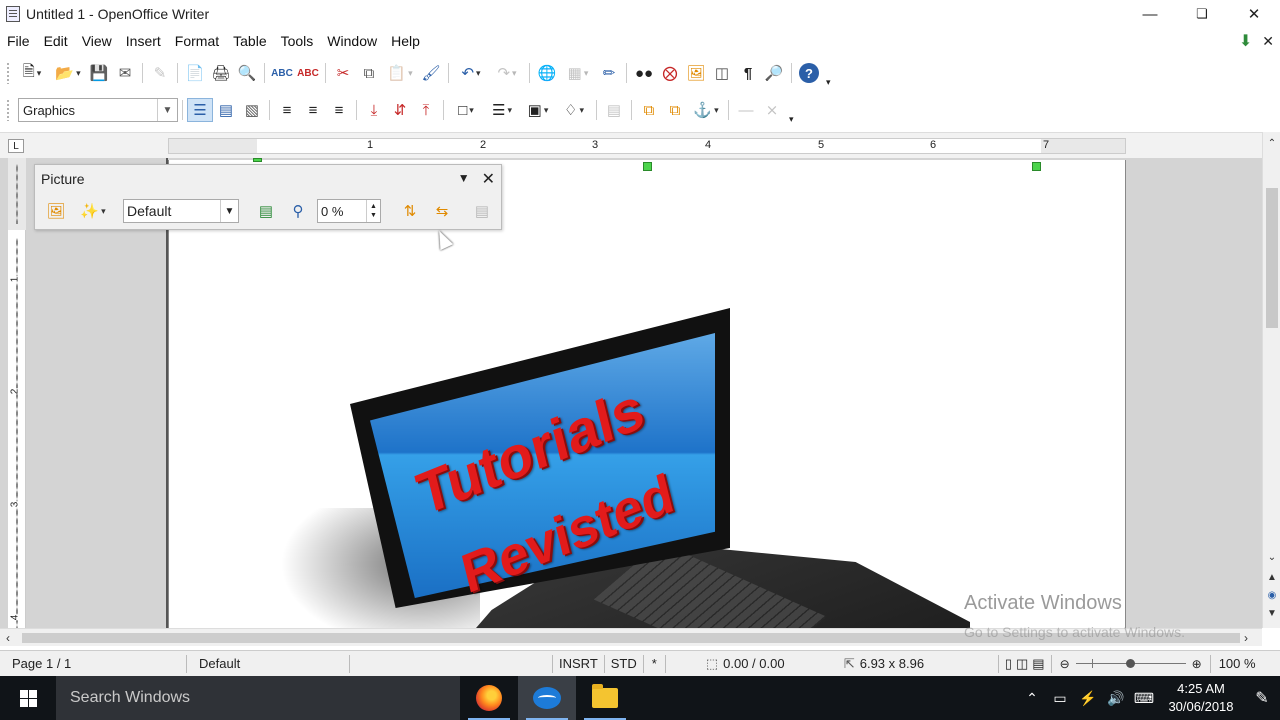 This screenshot has width=1280, height=720. I want to click on flip-vertically-button: ⇅, so click(410, 211).